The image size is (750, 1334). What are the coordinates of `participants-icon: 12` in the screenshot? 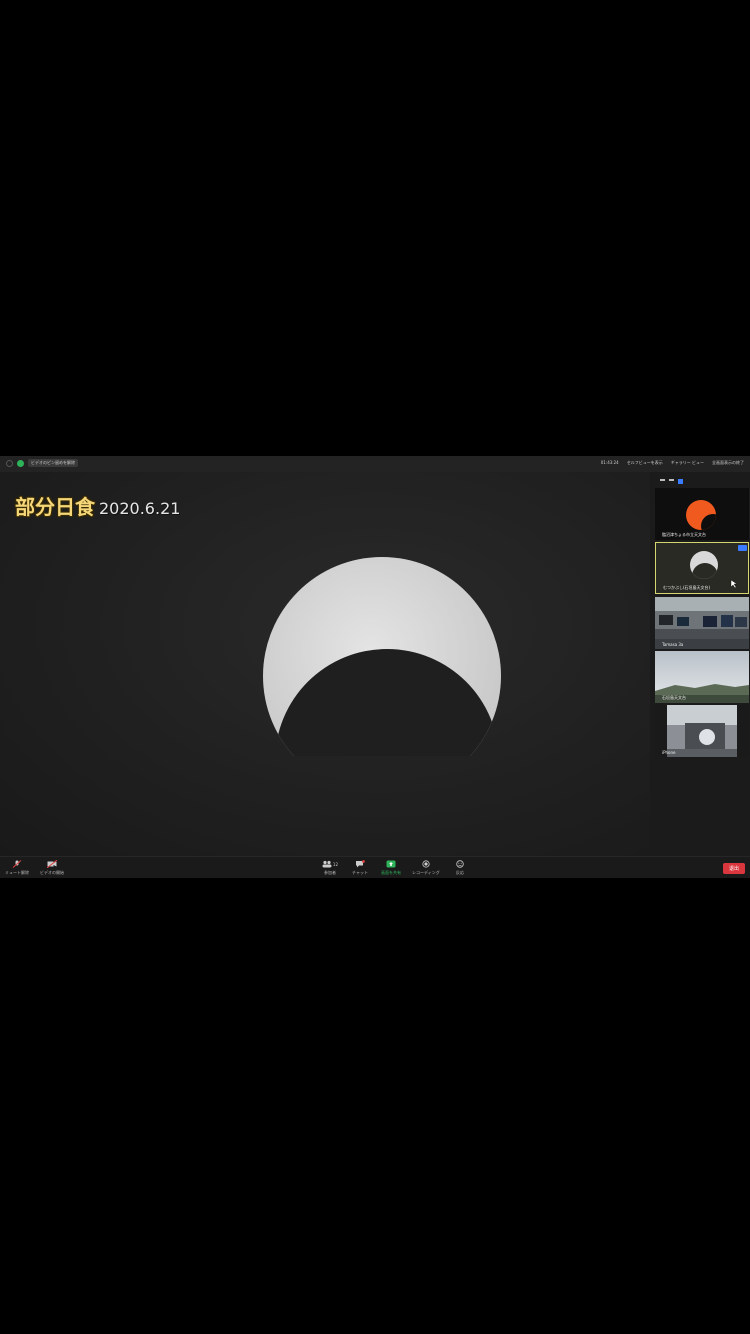 It's located at (330, 864).